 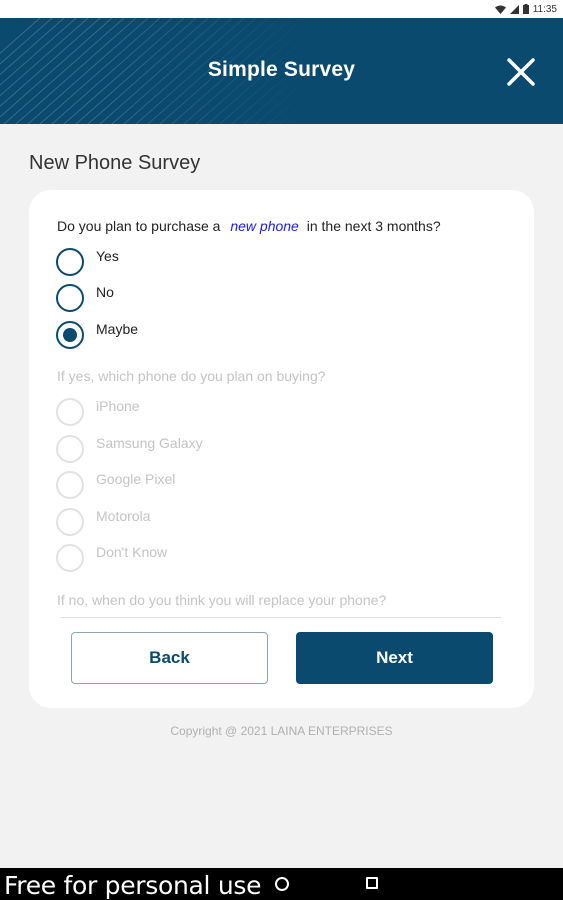 What do you see at coordinates (373, 226) in the screenshot?
I see `question-purchase-suffix: in the next 3 months?` at bounding box center [373, 226].